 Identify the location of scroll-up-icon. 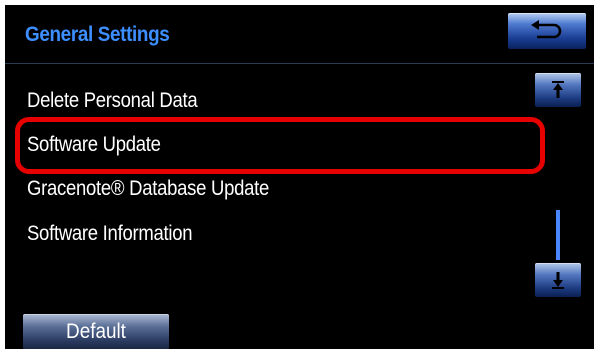
(558, 89).